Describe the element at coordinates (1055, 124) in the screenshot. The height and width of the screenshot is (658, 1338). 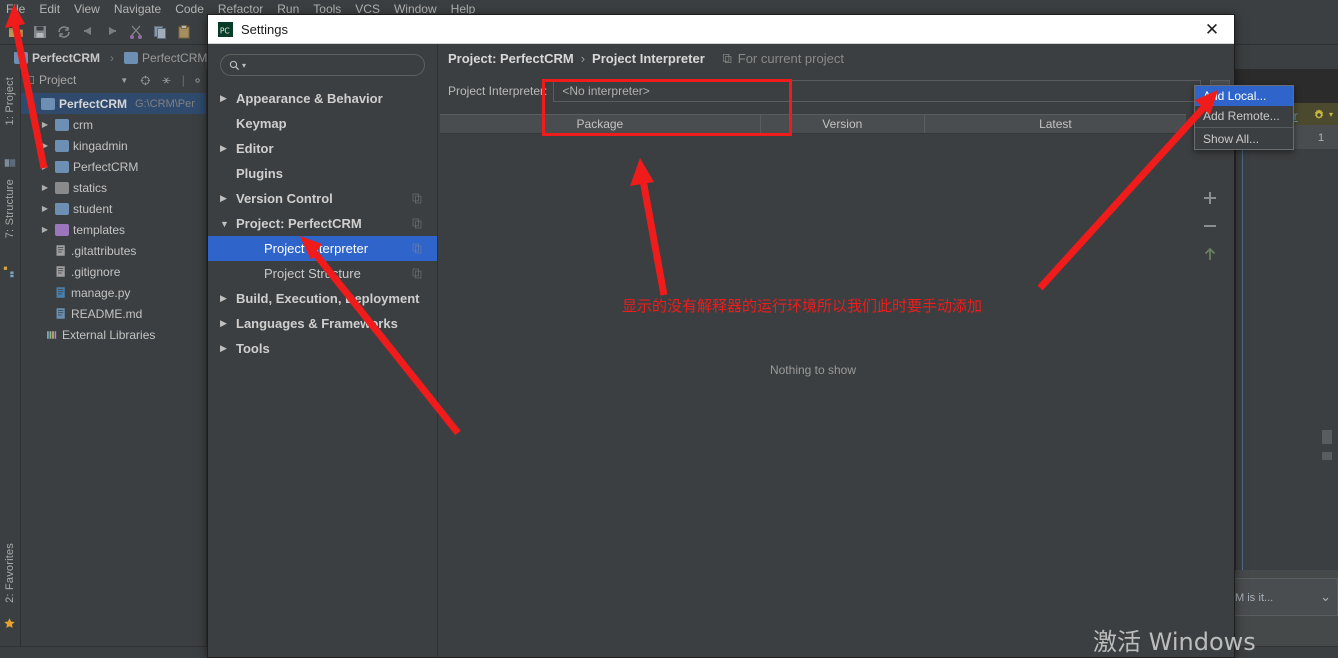
I see `column-header-latest: Latest` at that location.